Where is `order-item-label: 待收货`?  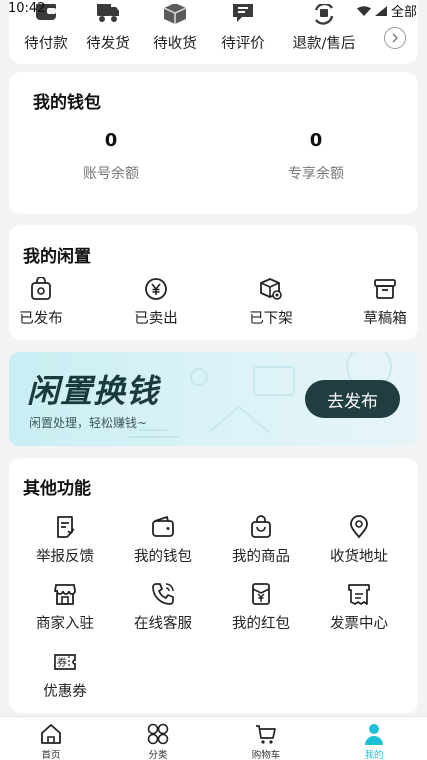 order-item-label: 待收货 is located at coordinates (175, 44).